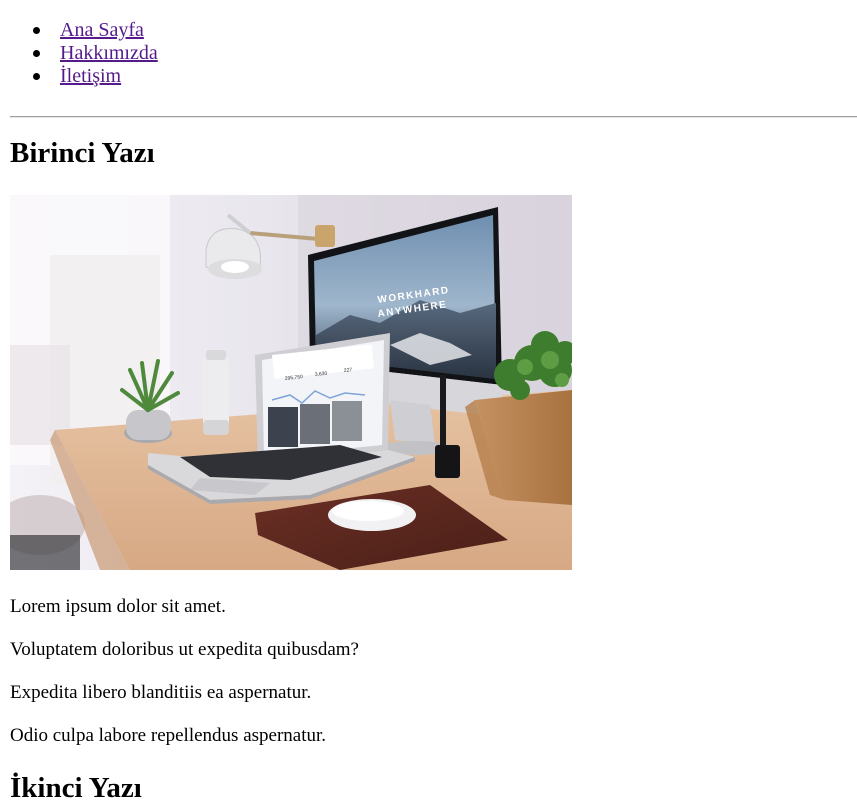  I want to click on nav-list: Ana Sayfa Hakkımızda İletişim, so click(428, 53).